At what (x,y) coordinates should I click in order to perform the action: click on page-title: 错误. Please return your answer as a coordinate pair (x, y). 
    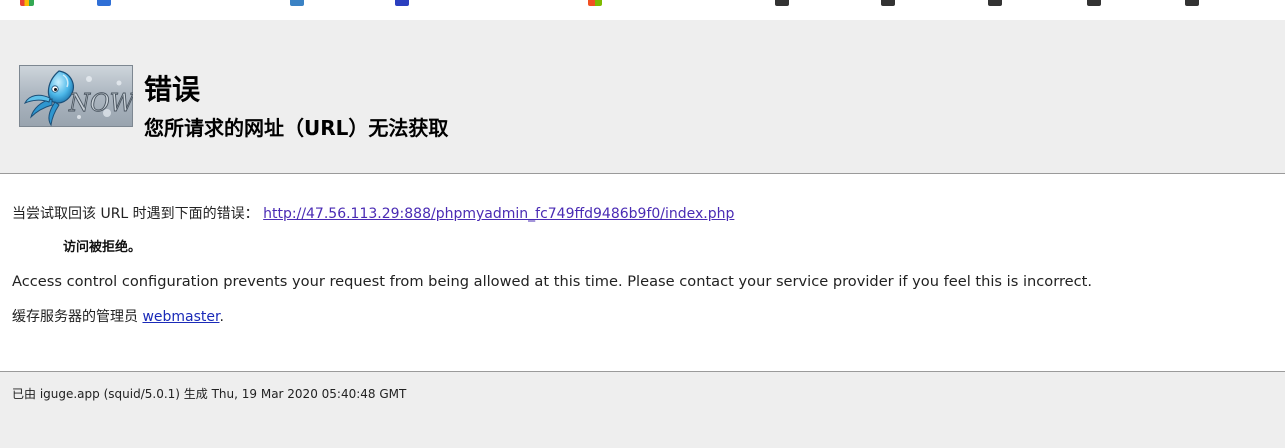
    Looking at the image, I should click on (172, 89).